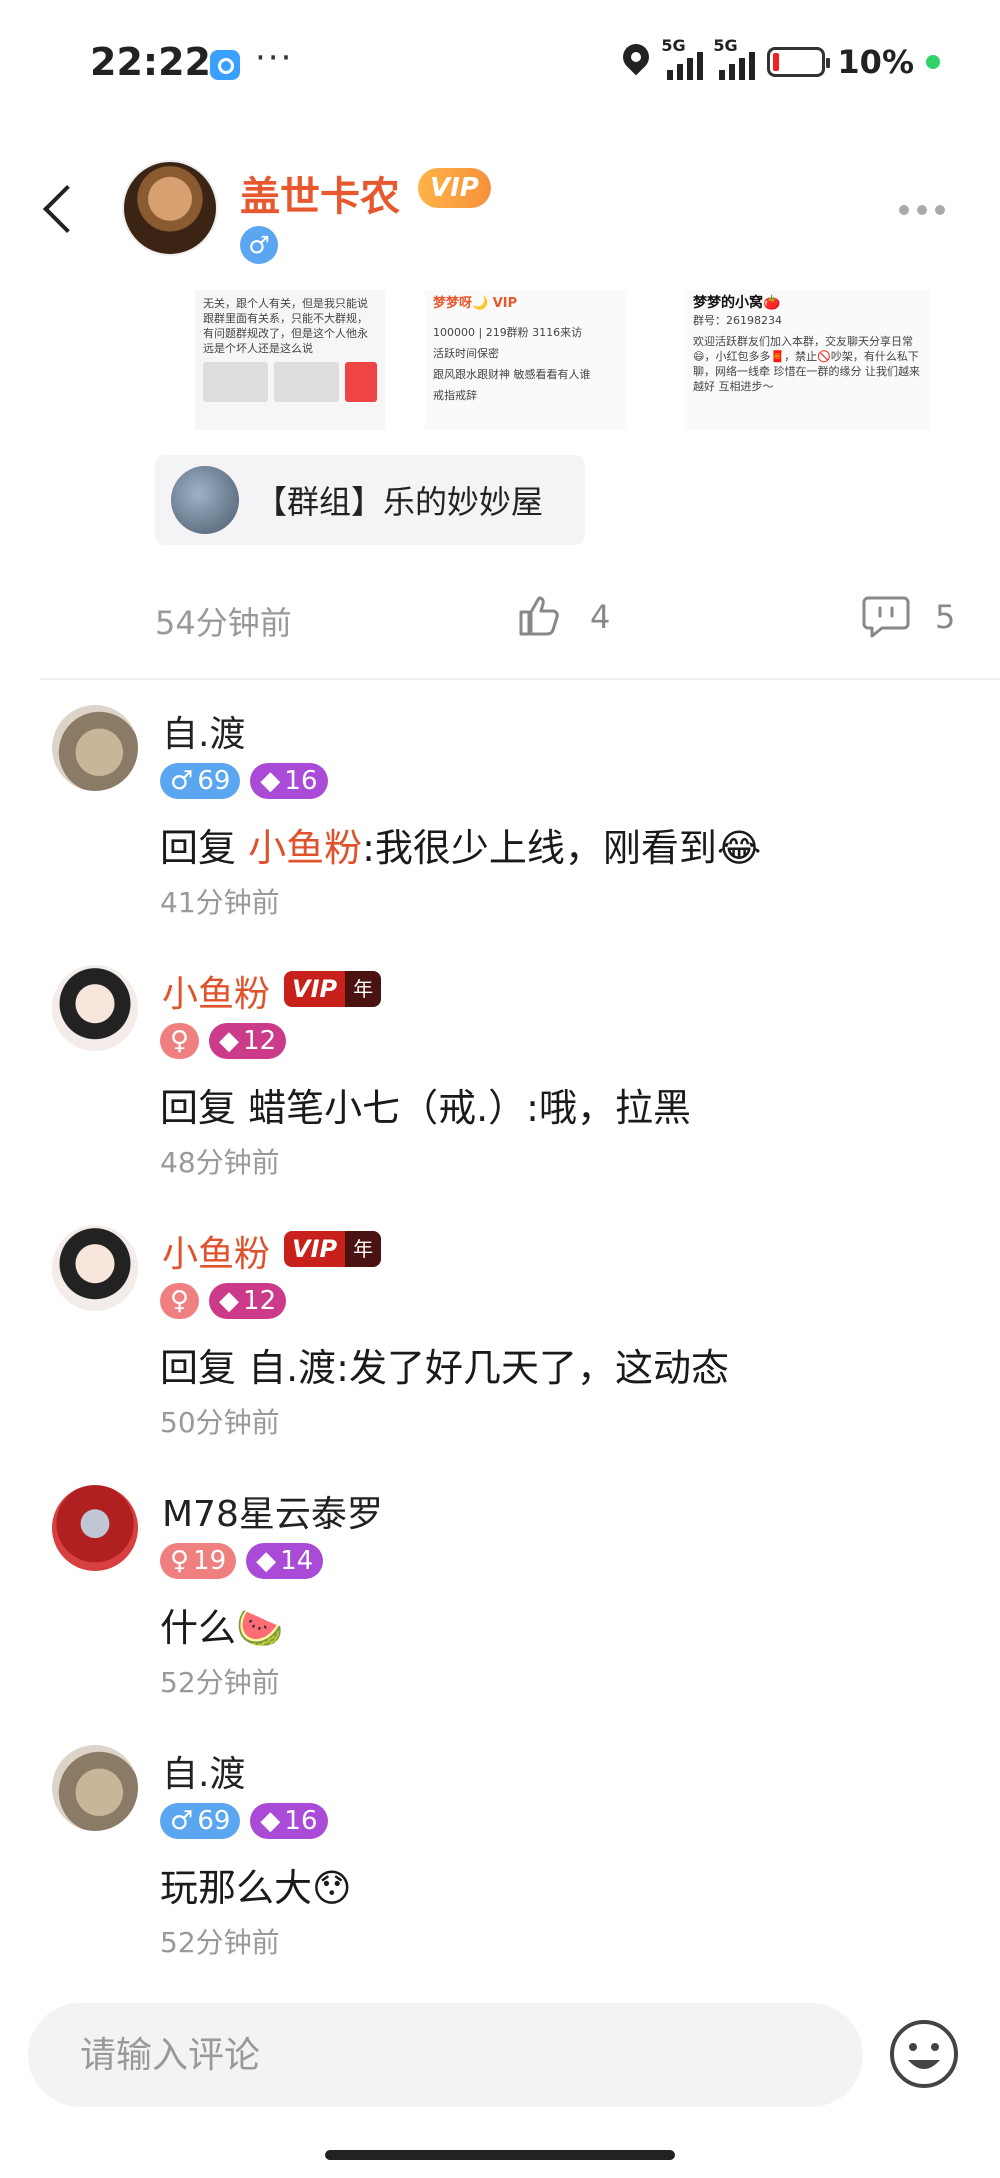 Image resolution: width=1000 pixels, height=2178 pixels. I want to click on age-value: 19, so click(210, 1561).